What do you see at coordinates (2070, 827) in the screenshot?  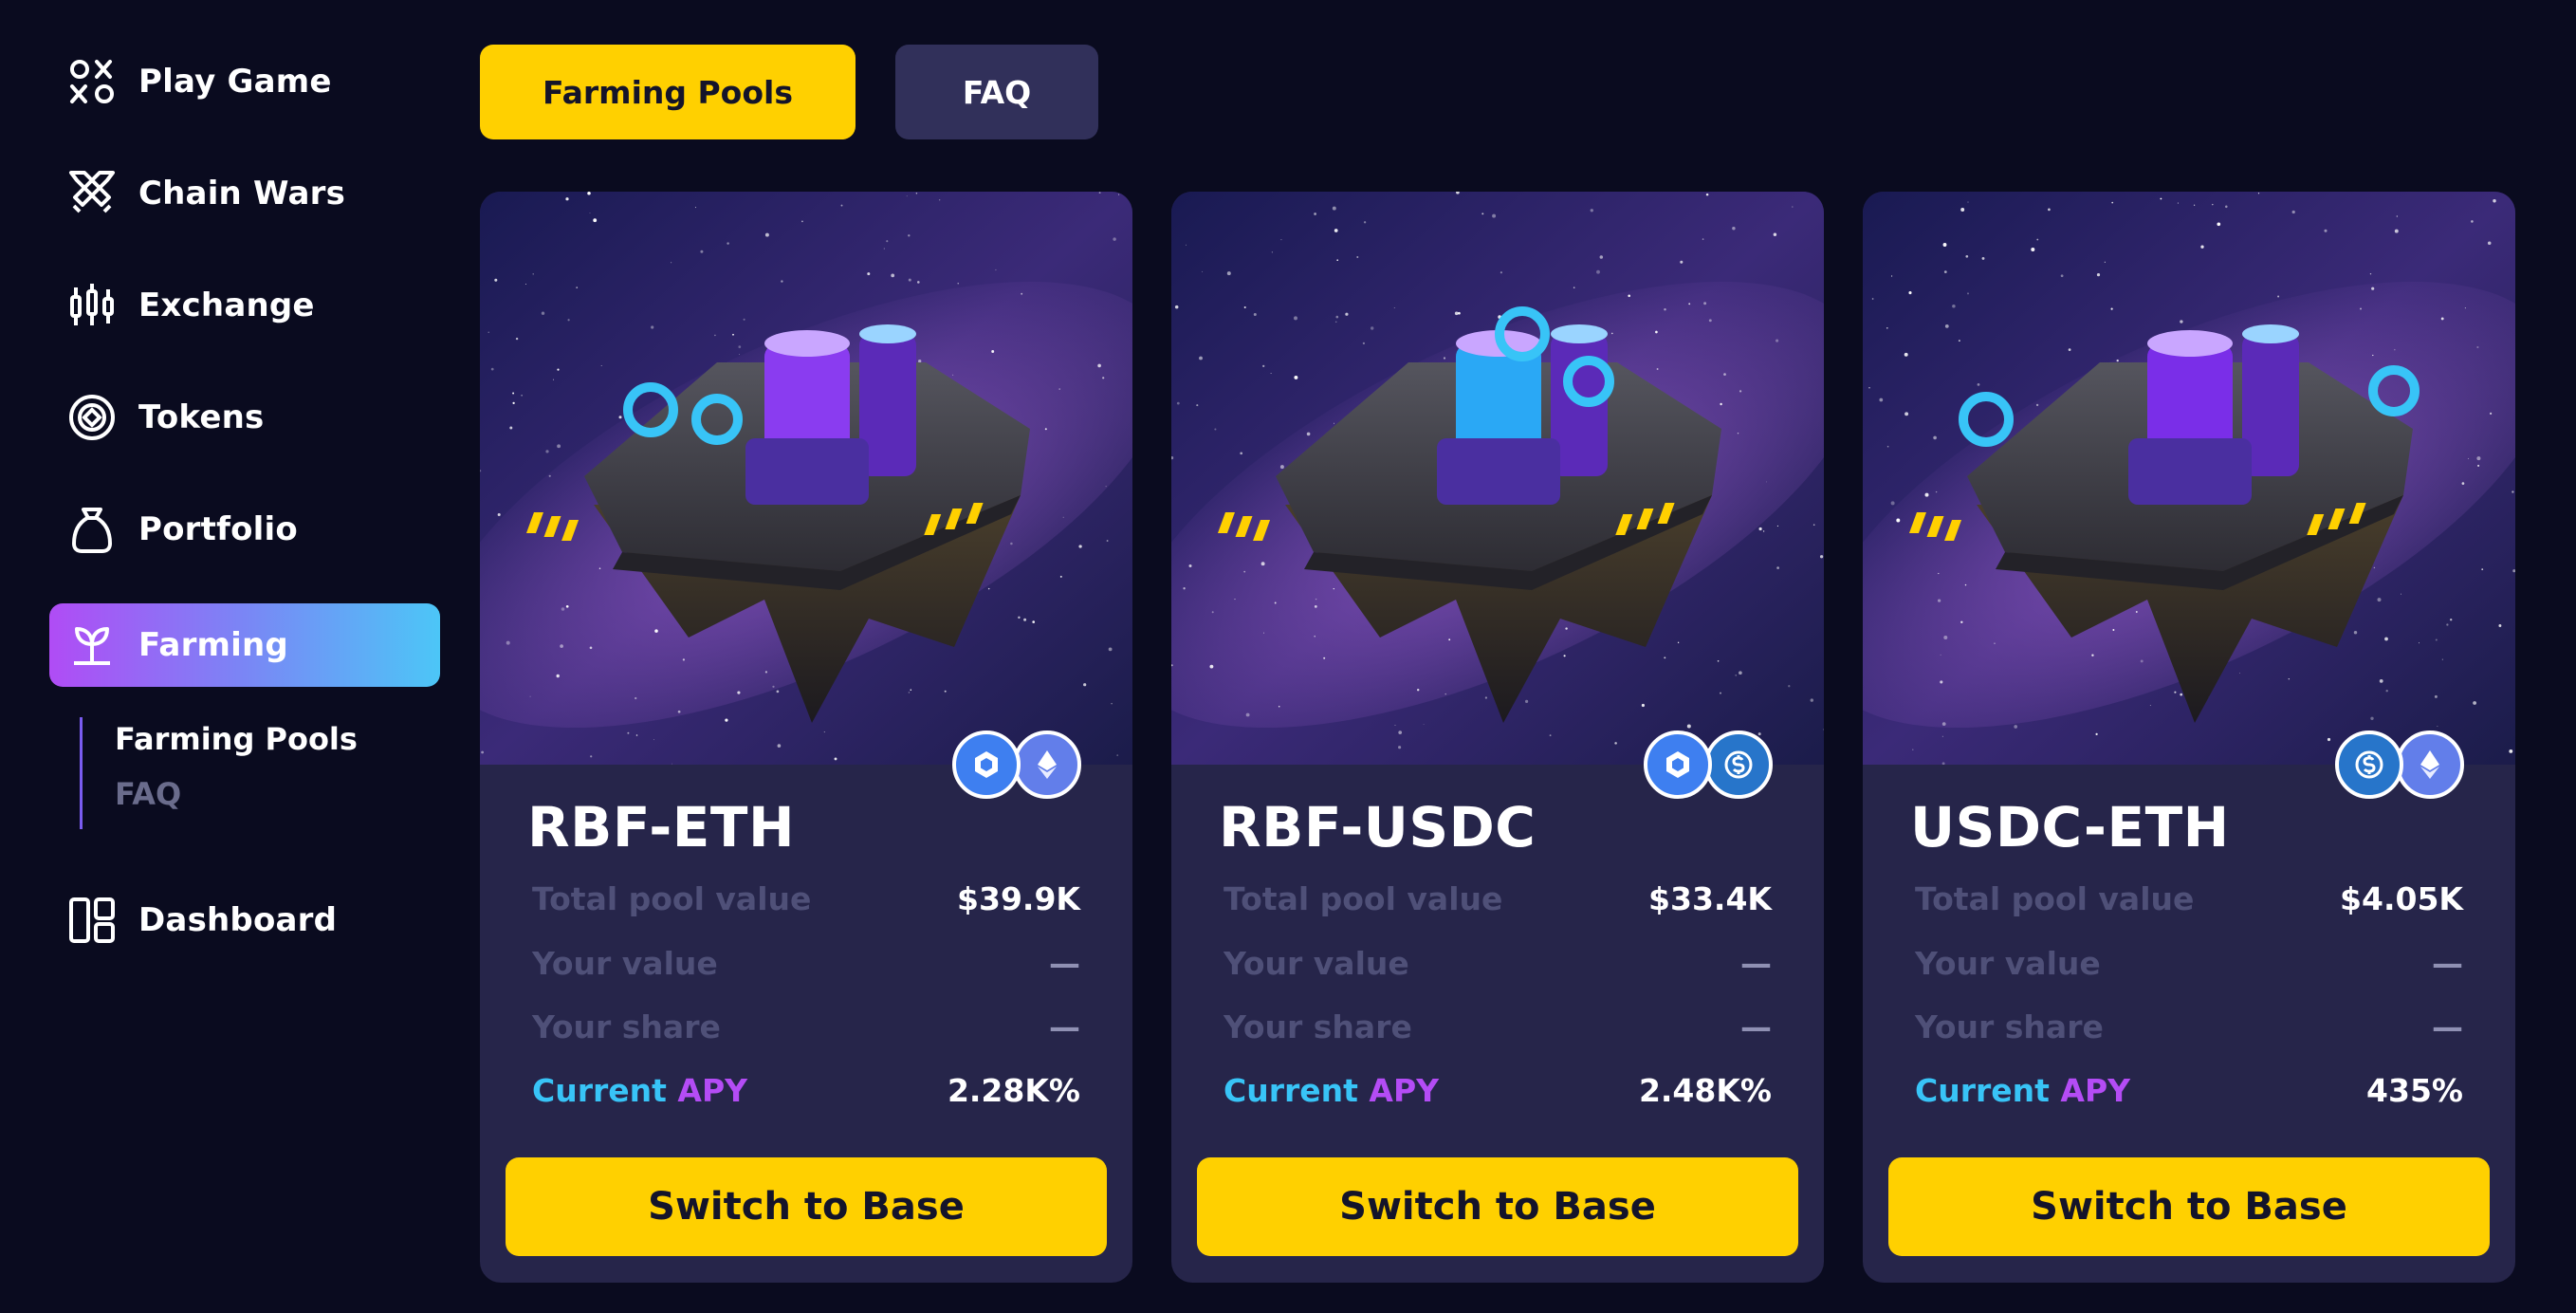 I see `pool-name: USDC-ETH` at bounding box center [2070, 827].